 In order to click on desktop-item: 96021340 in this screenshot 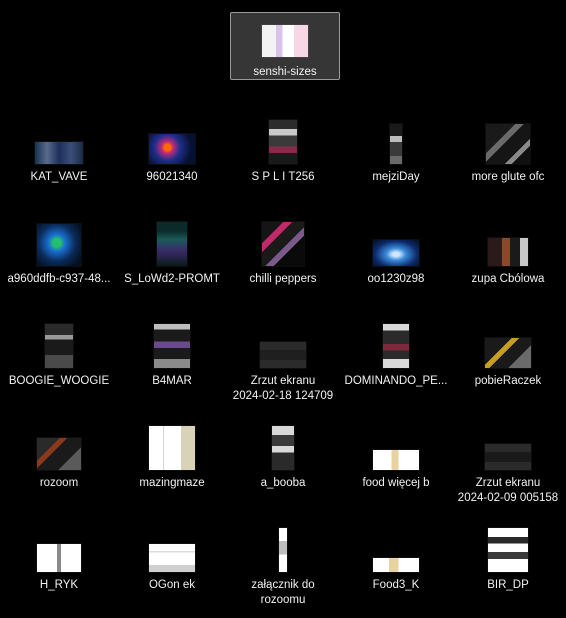, I will do `click(172, 146)`.